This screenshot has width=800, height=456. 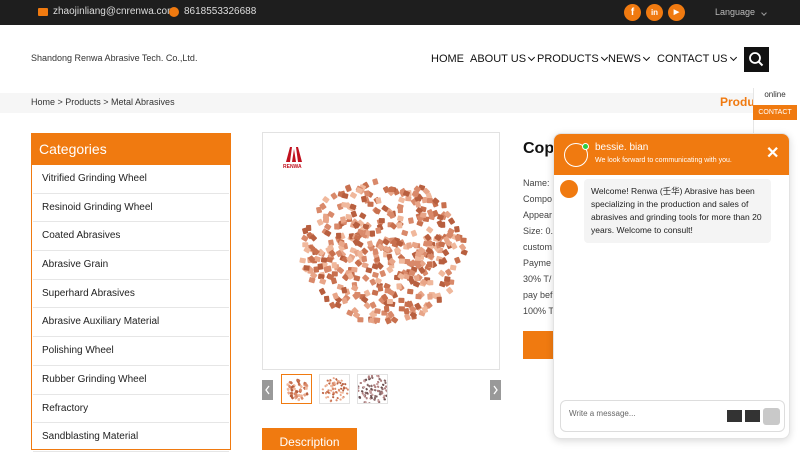 What do you see at coordinates (644, 413) in the screenshot?
I see `message-input` at bounding box center [644, 413].